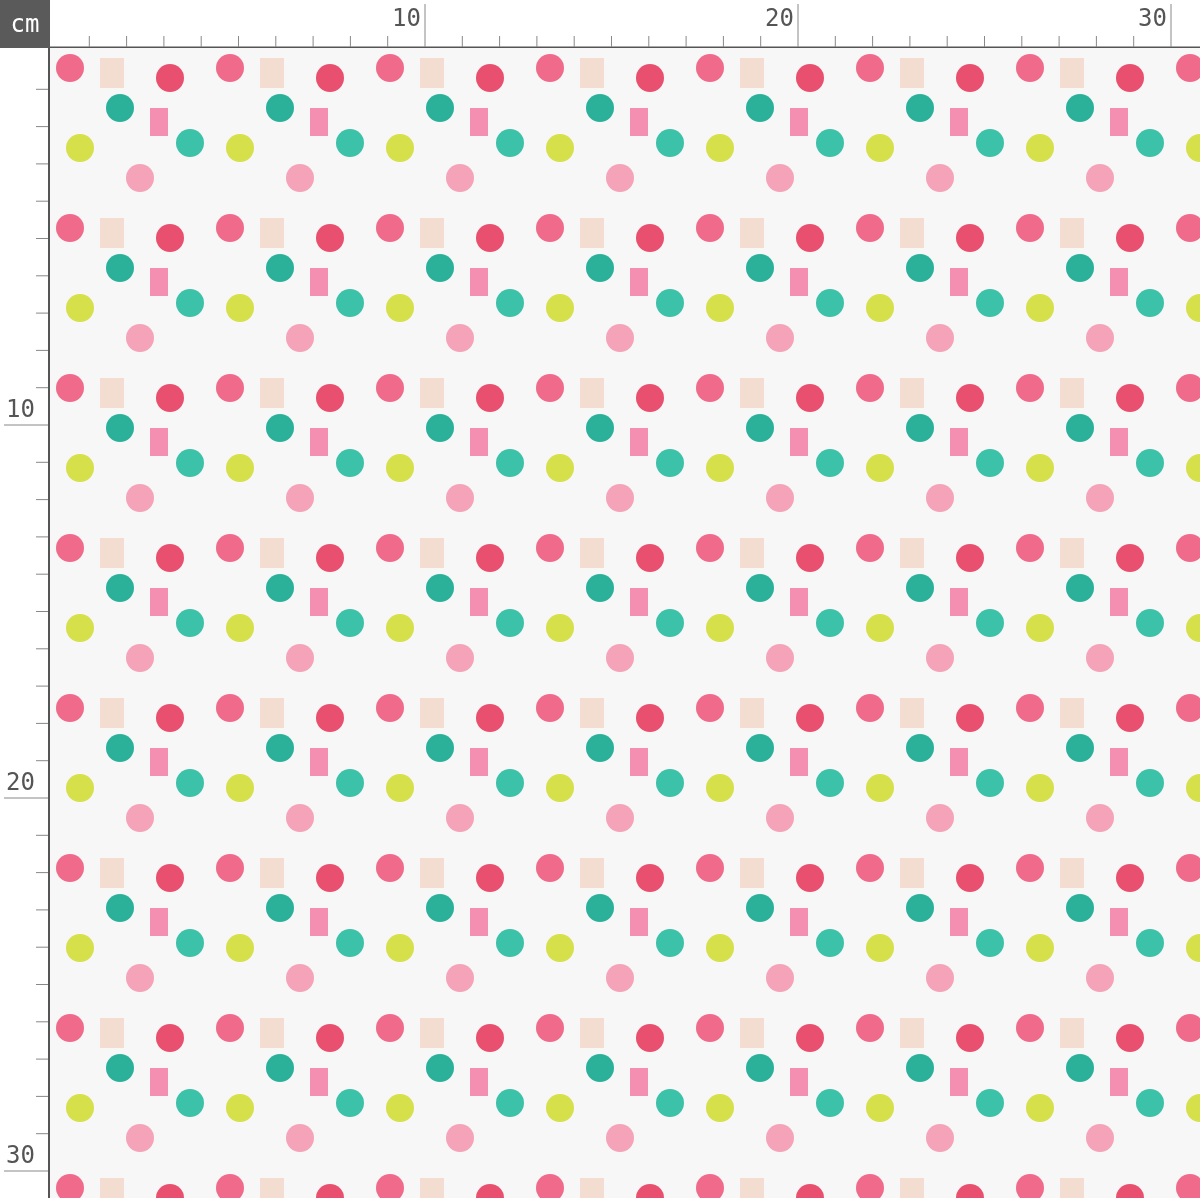 The width and height of the screenshot is (1200, 1198). What do you see at coordinates (25, 24) in the screenshot?
I see `unit-label: cm` at bounding box center [25, 24].